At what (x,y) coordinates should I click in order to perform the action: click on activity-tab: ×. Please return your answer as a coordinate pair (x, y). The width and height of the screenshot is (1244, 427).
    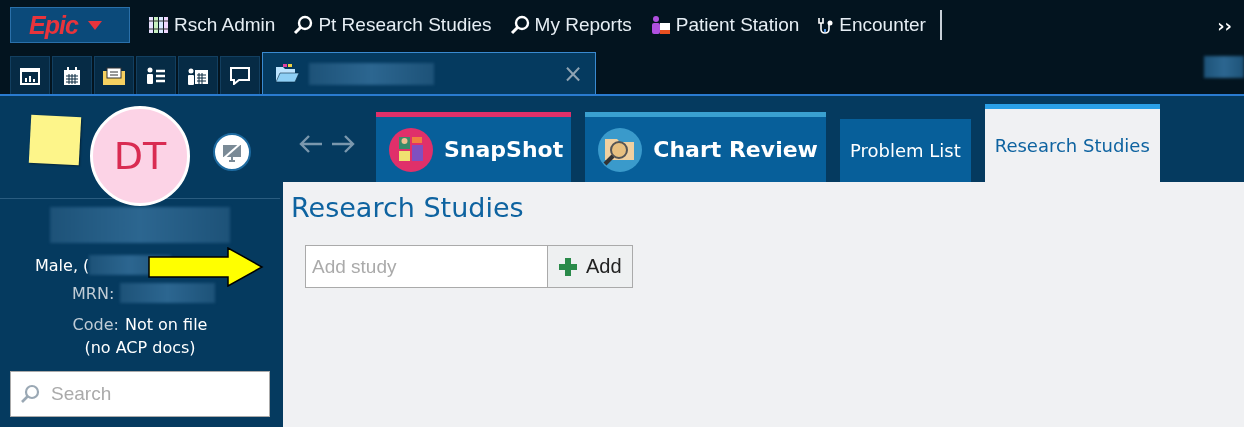
    Looking at the image, I should click on (429, 73).